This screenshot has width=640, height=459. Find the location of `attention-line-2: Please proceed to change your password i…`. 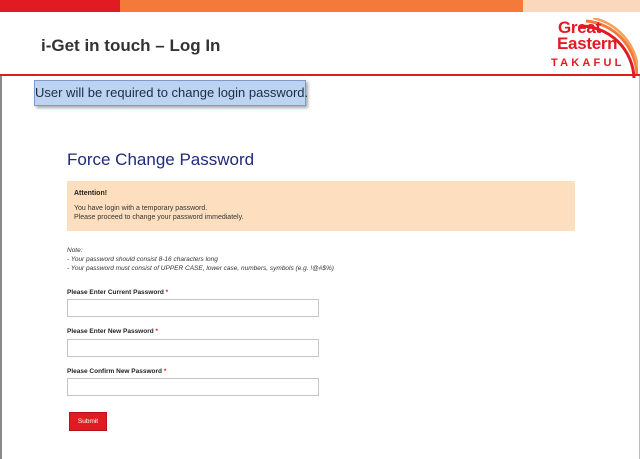

attention-line-2: Please proceed to change your password i… is located at coordinates (159, 217).